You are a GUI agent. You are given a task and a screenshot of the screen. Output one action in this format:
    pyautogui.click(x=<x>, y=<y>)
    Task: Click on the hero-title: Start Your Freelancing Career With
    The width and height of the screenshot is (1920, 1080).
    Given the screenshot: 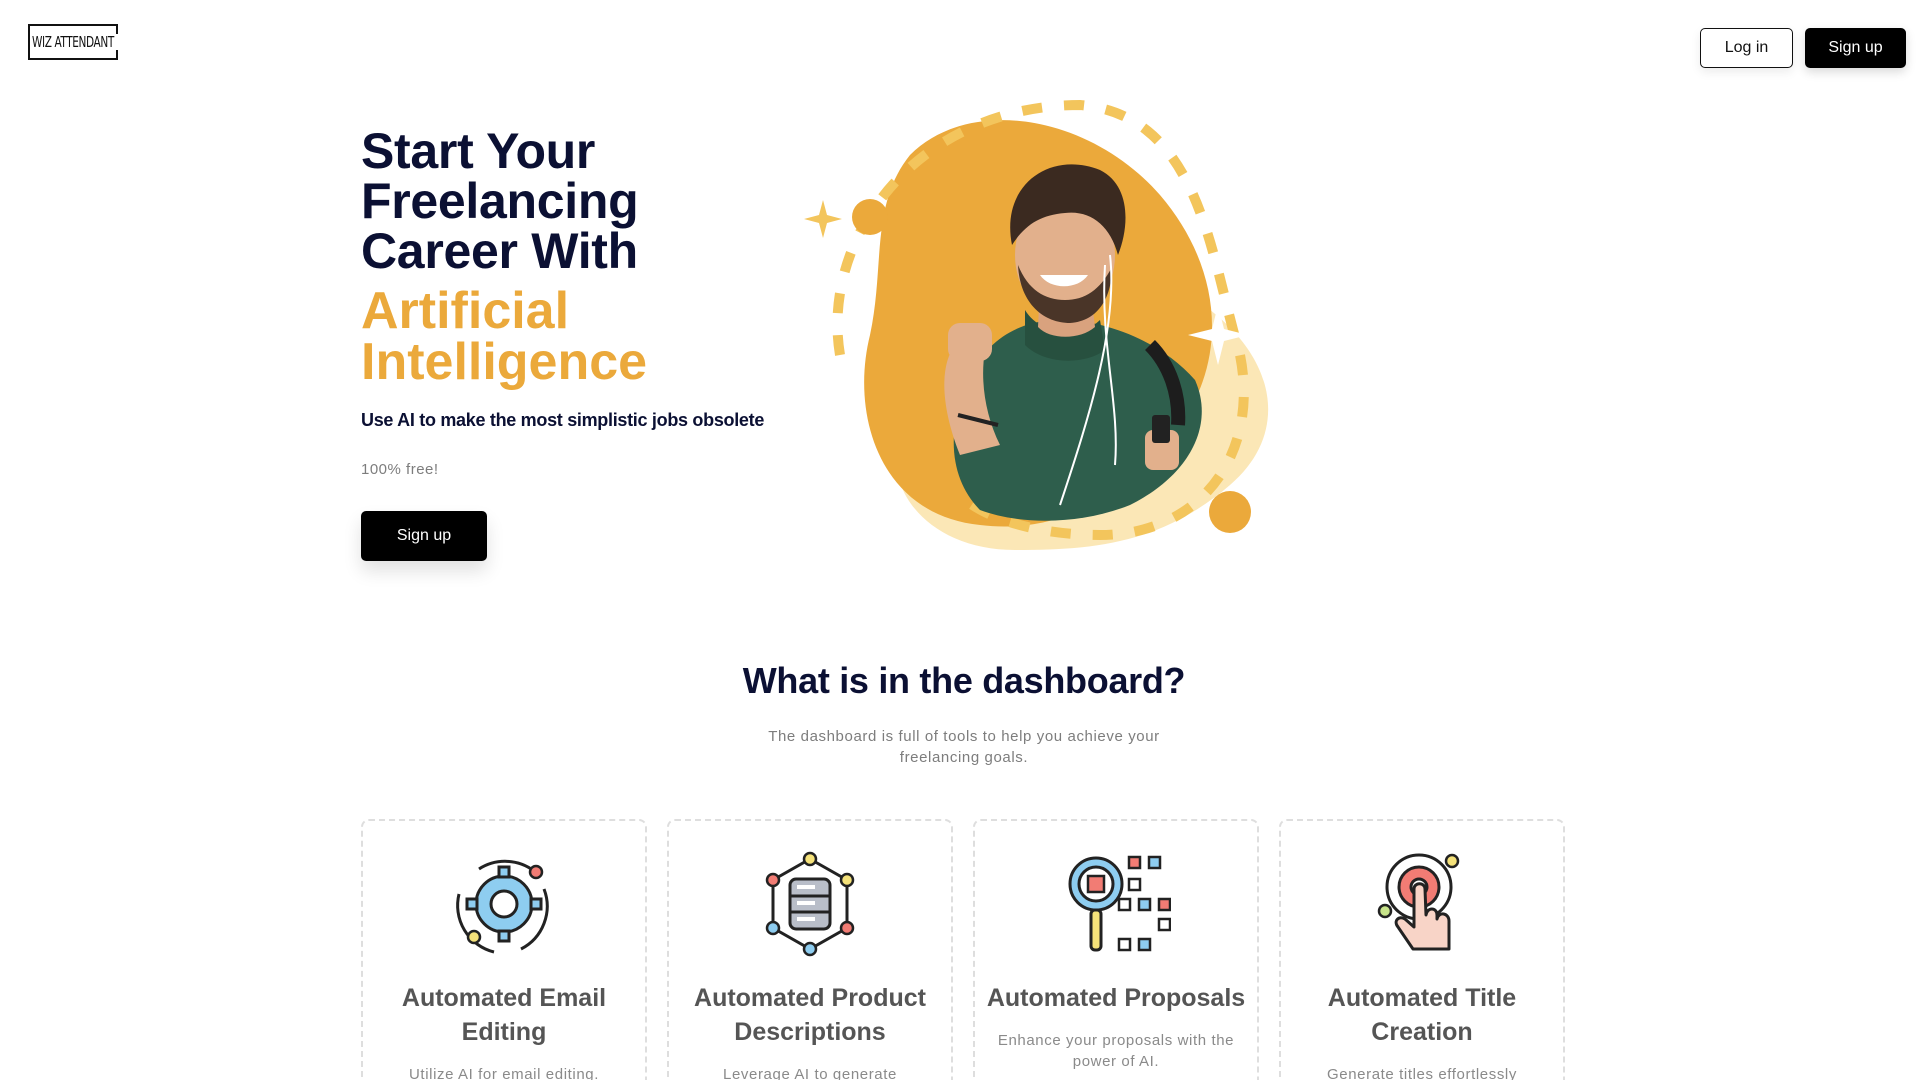 What is the action you would take?
    pyautogui.click(x=500, y=201)
    